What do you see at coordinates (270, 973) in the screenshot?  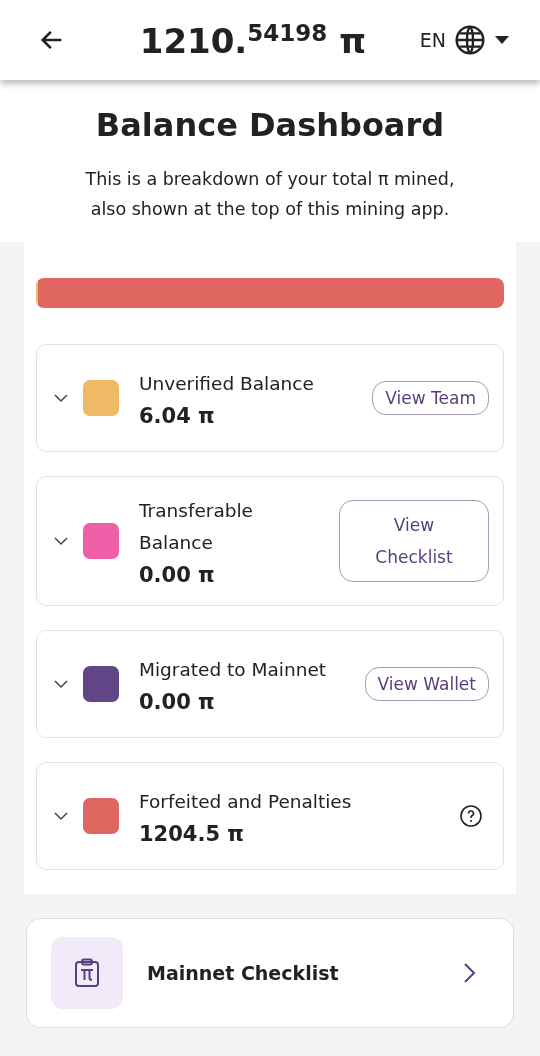 I see `checklist-link: Mainnet Checklist` at bounding box center [270, 973].